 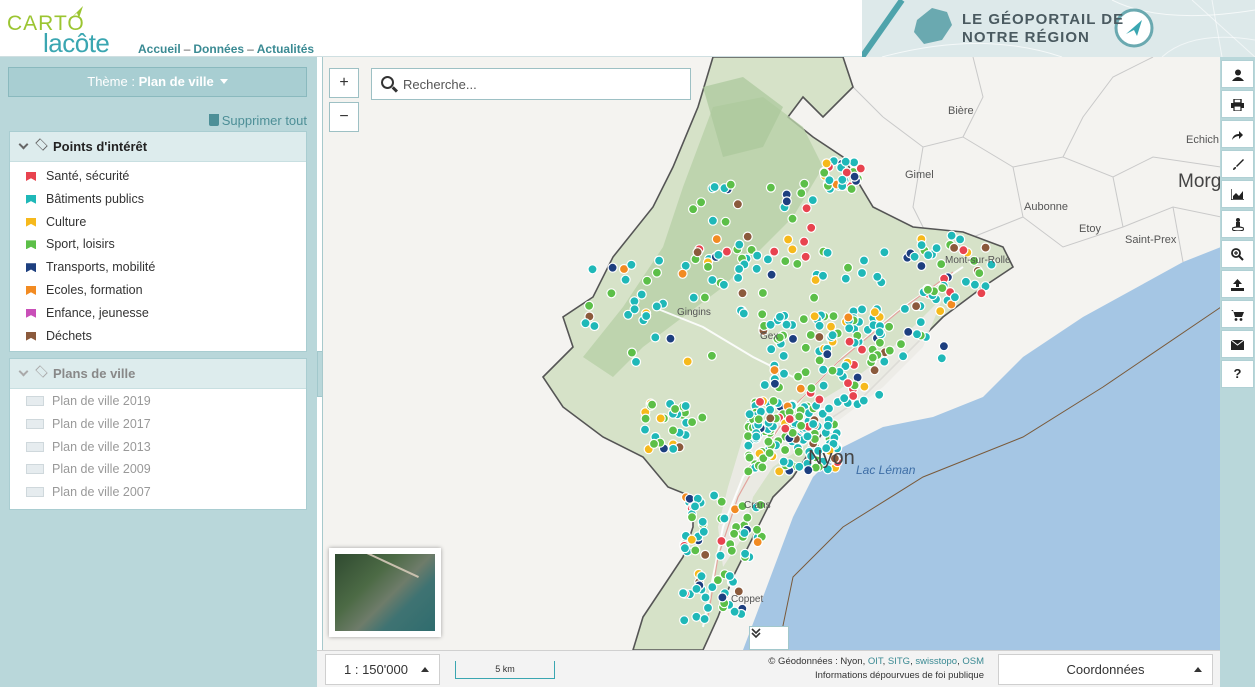 What do you see at coordinates (875, 661) in the screenshot?
I see `credit-link-oit: OIT` at bounding box center [875, 661].